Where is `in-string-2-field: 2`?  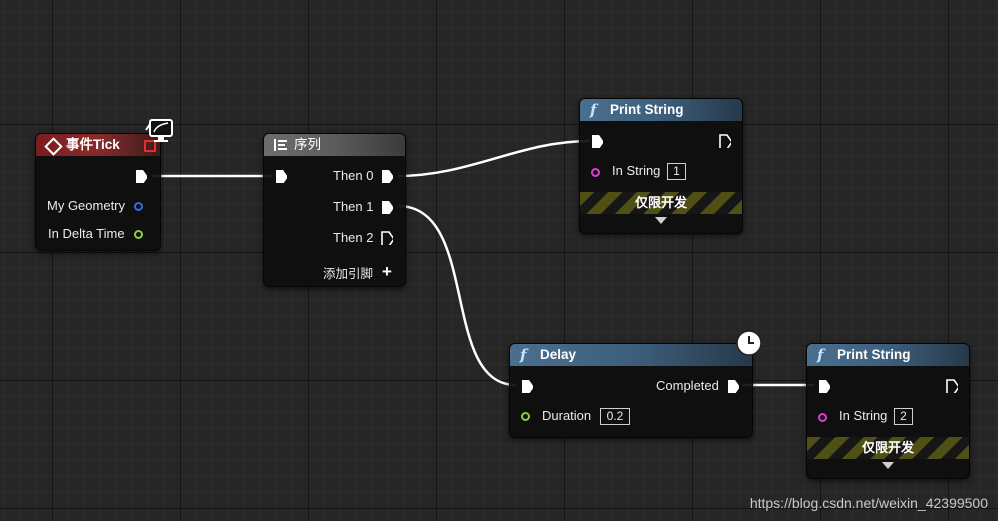 in-string-2-field: 2 is located at coordinates (903, 416).